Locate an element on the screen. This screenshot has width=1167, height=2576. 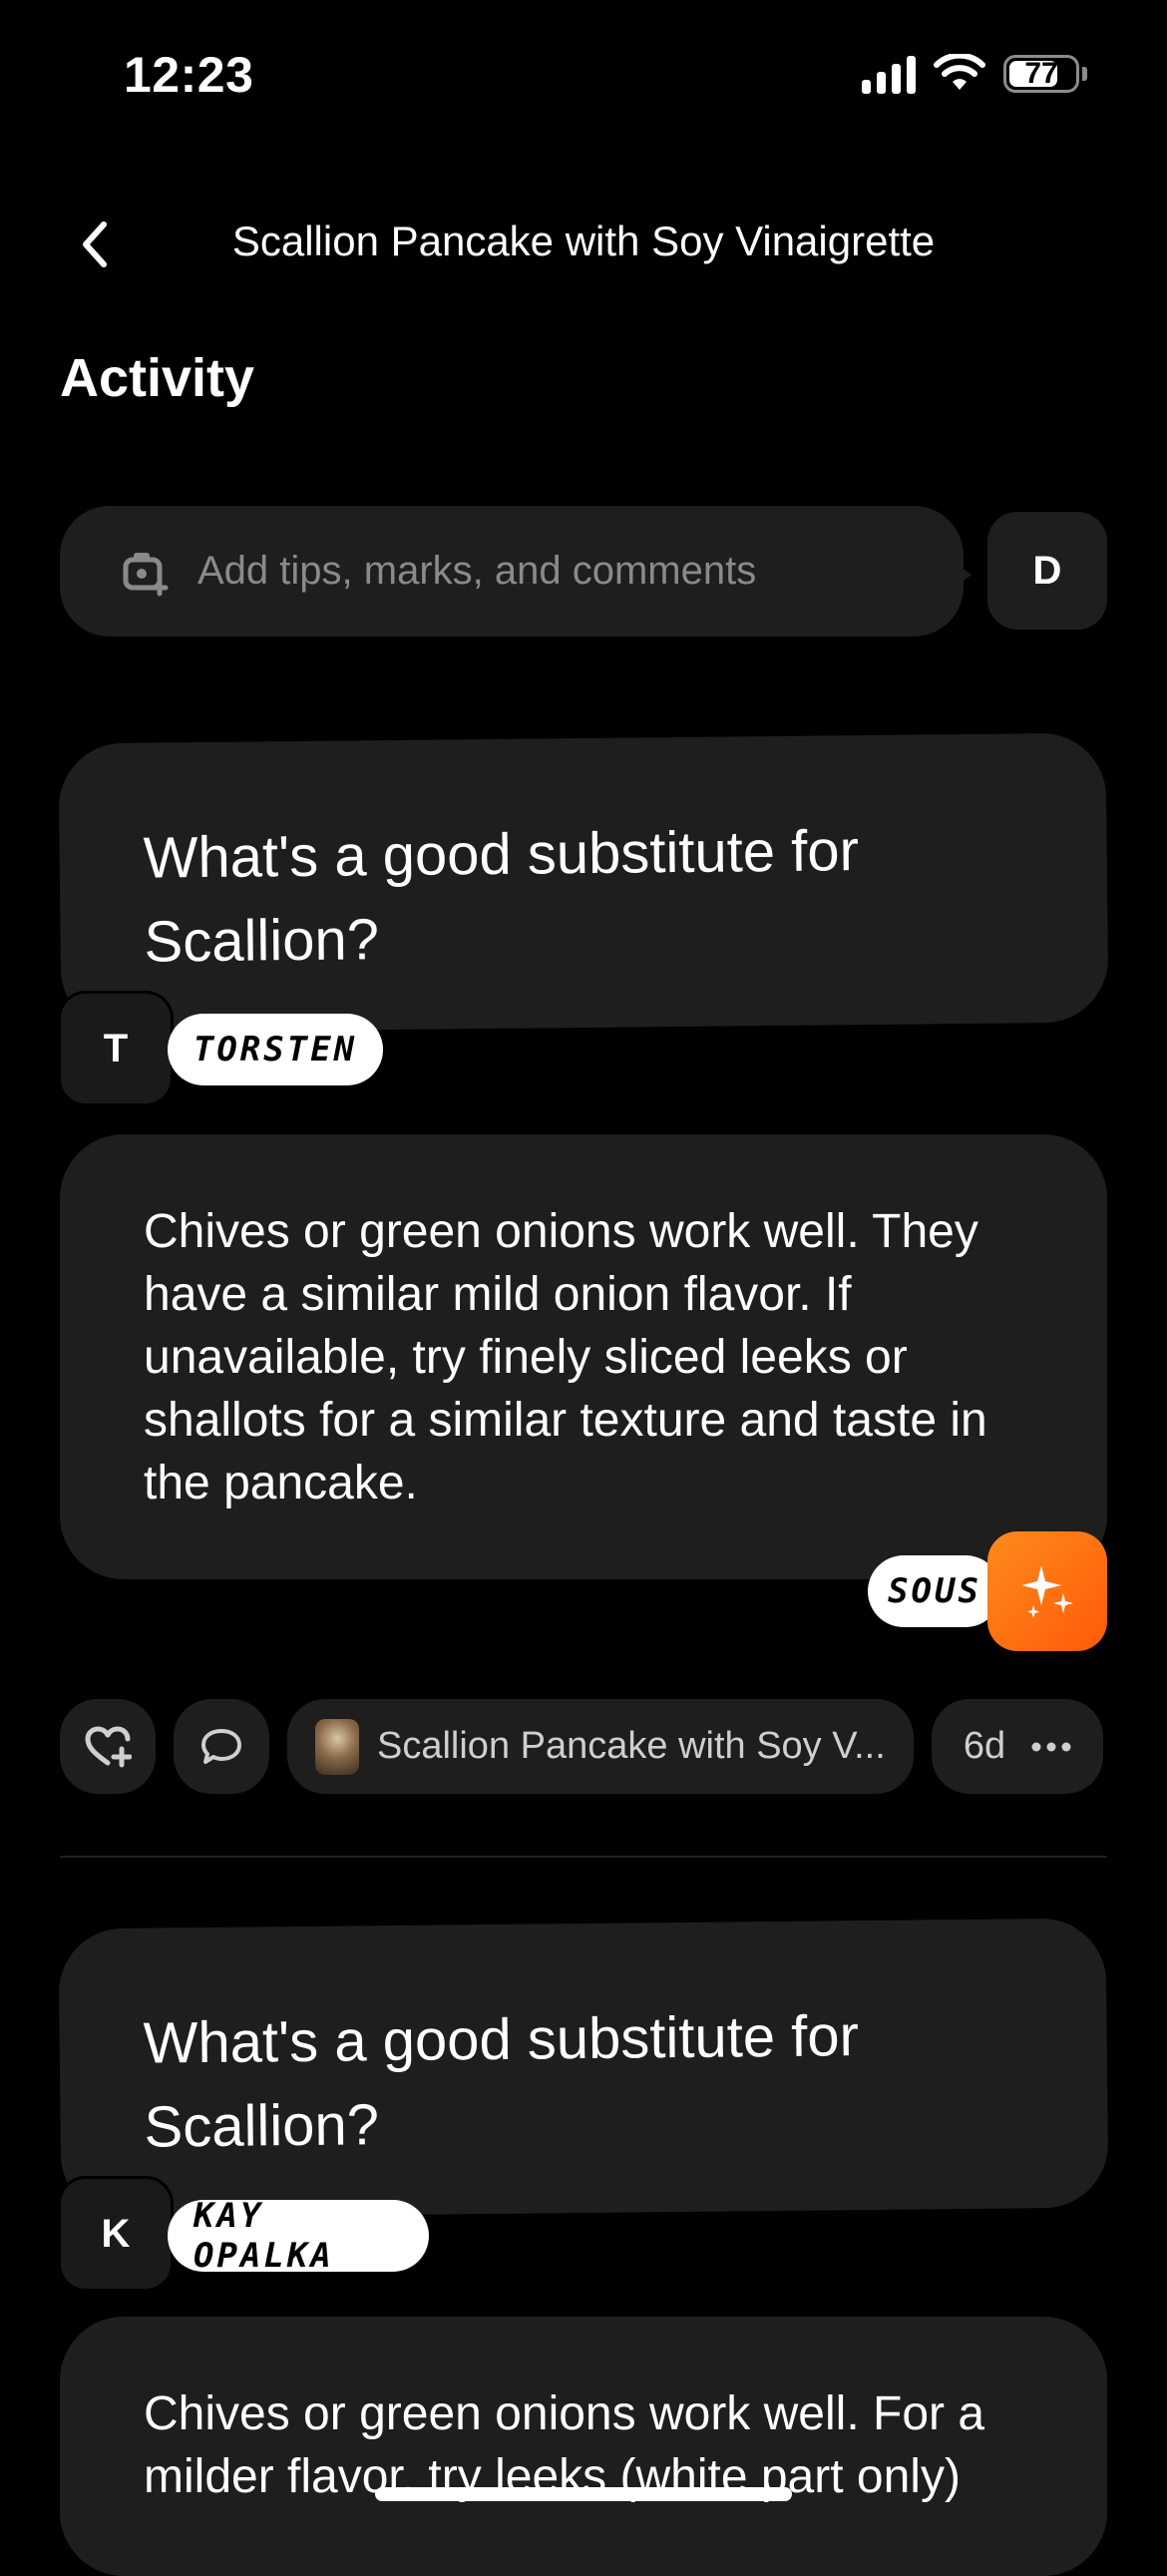
divider is located at coordinates (583, 1857).